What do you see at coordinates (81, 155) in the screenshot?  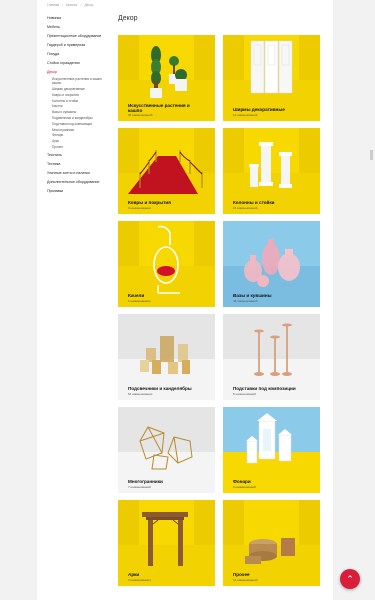 I see `sidebar-item-textile: Текстиль` at bounding box center [81, 155].